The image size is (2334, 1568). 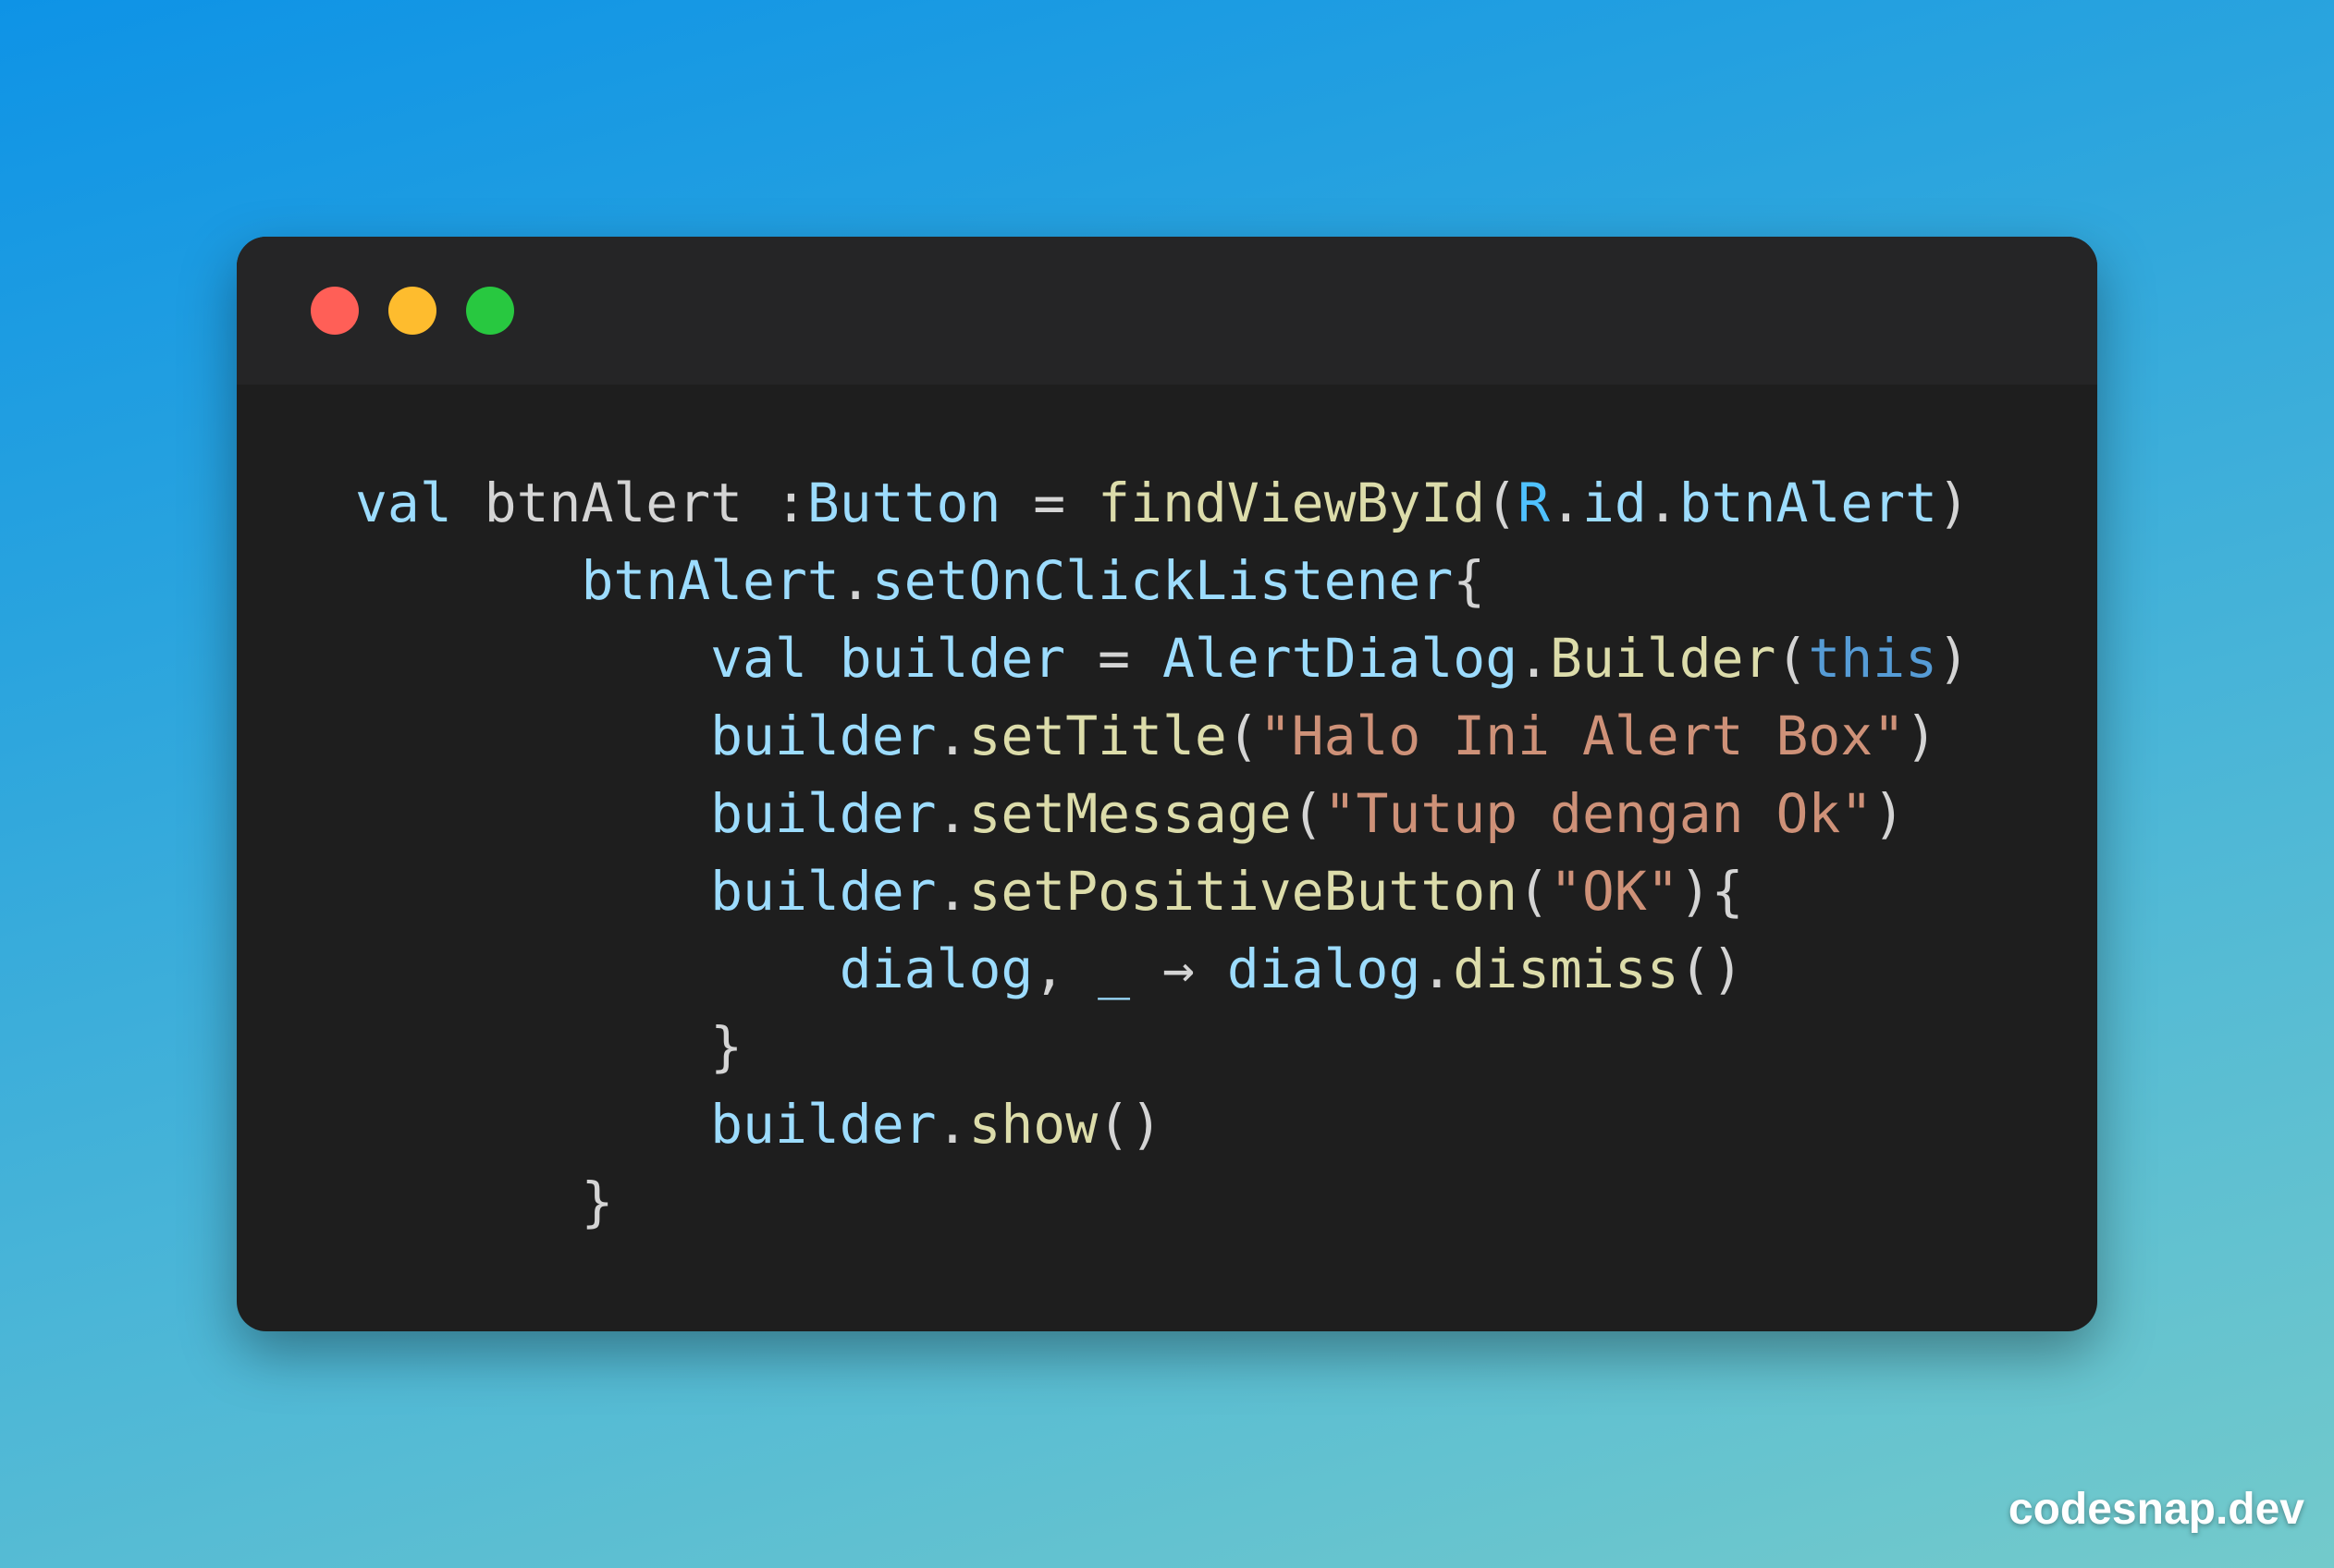 I want to click on code-token: show, so click(x=1034, y=1124).